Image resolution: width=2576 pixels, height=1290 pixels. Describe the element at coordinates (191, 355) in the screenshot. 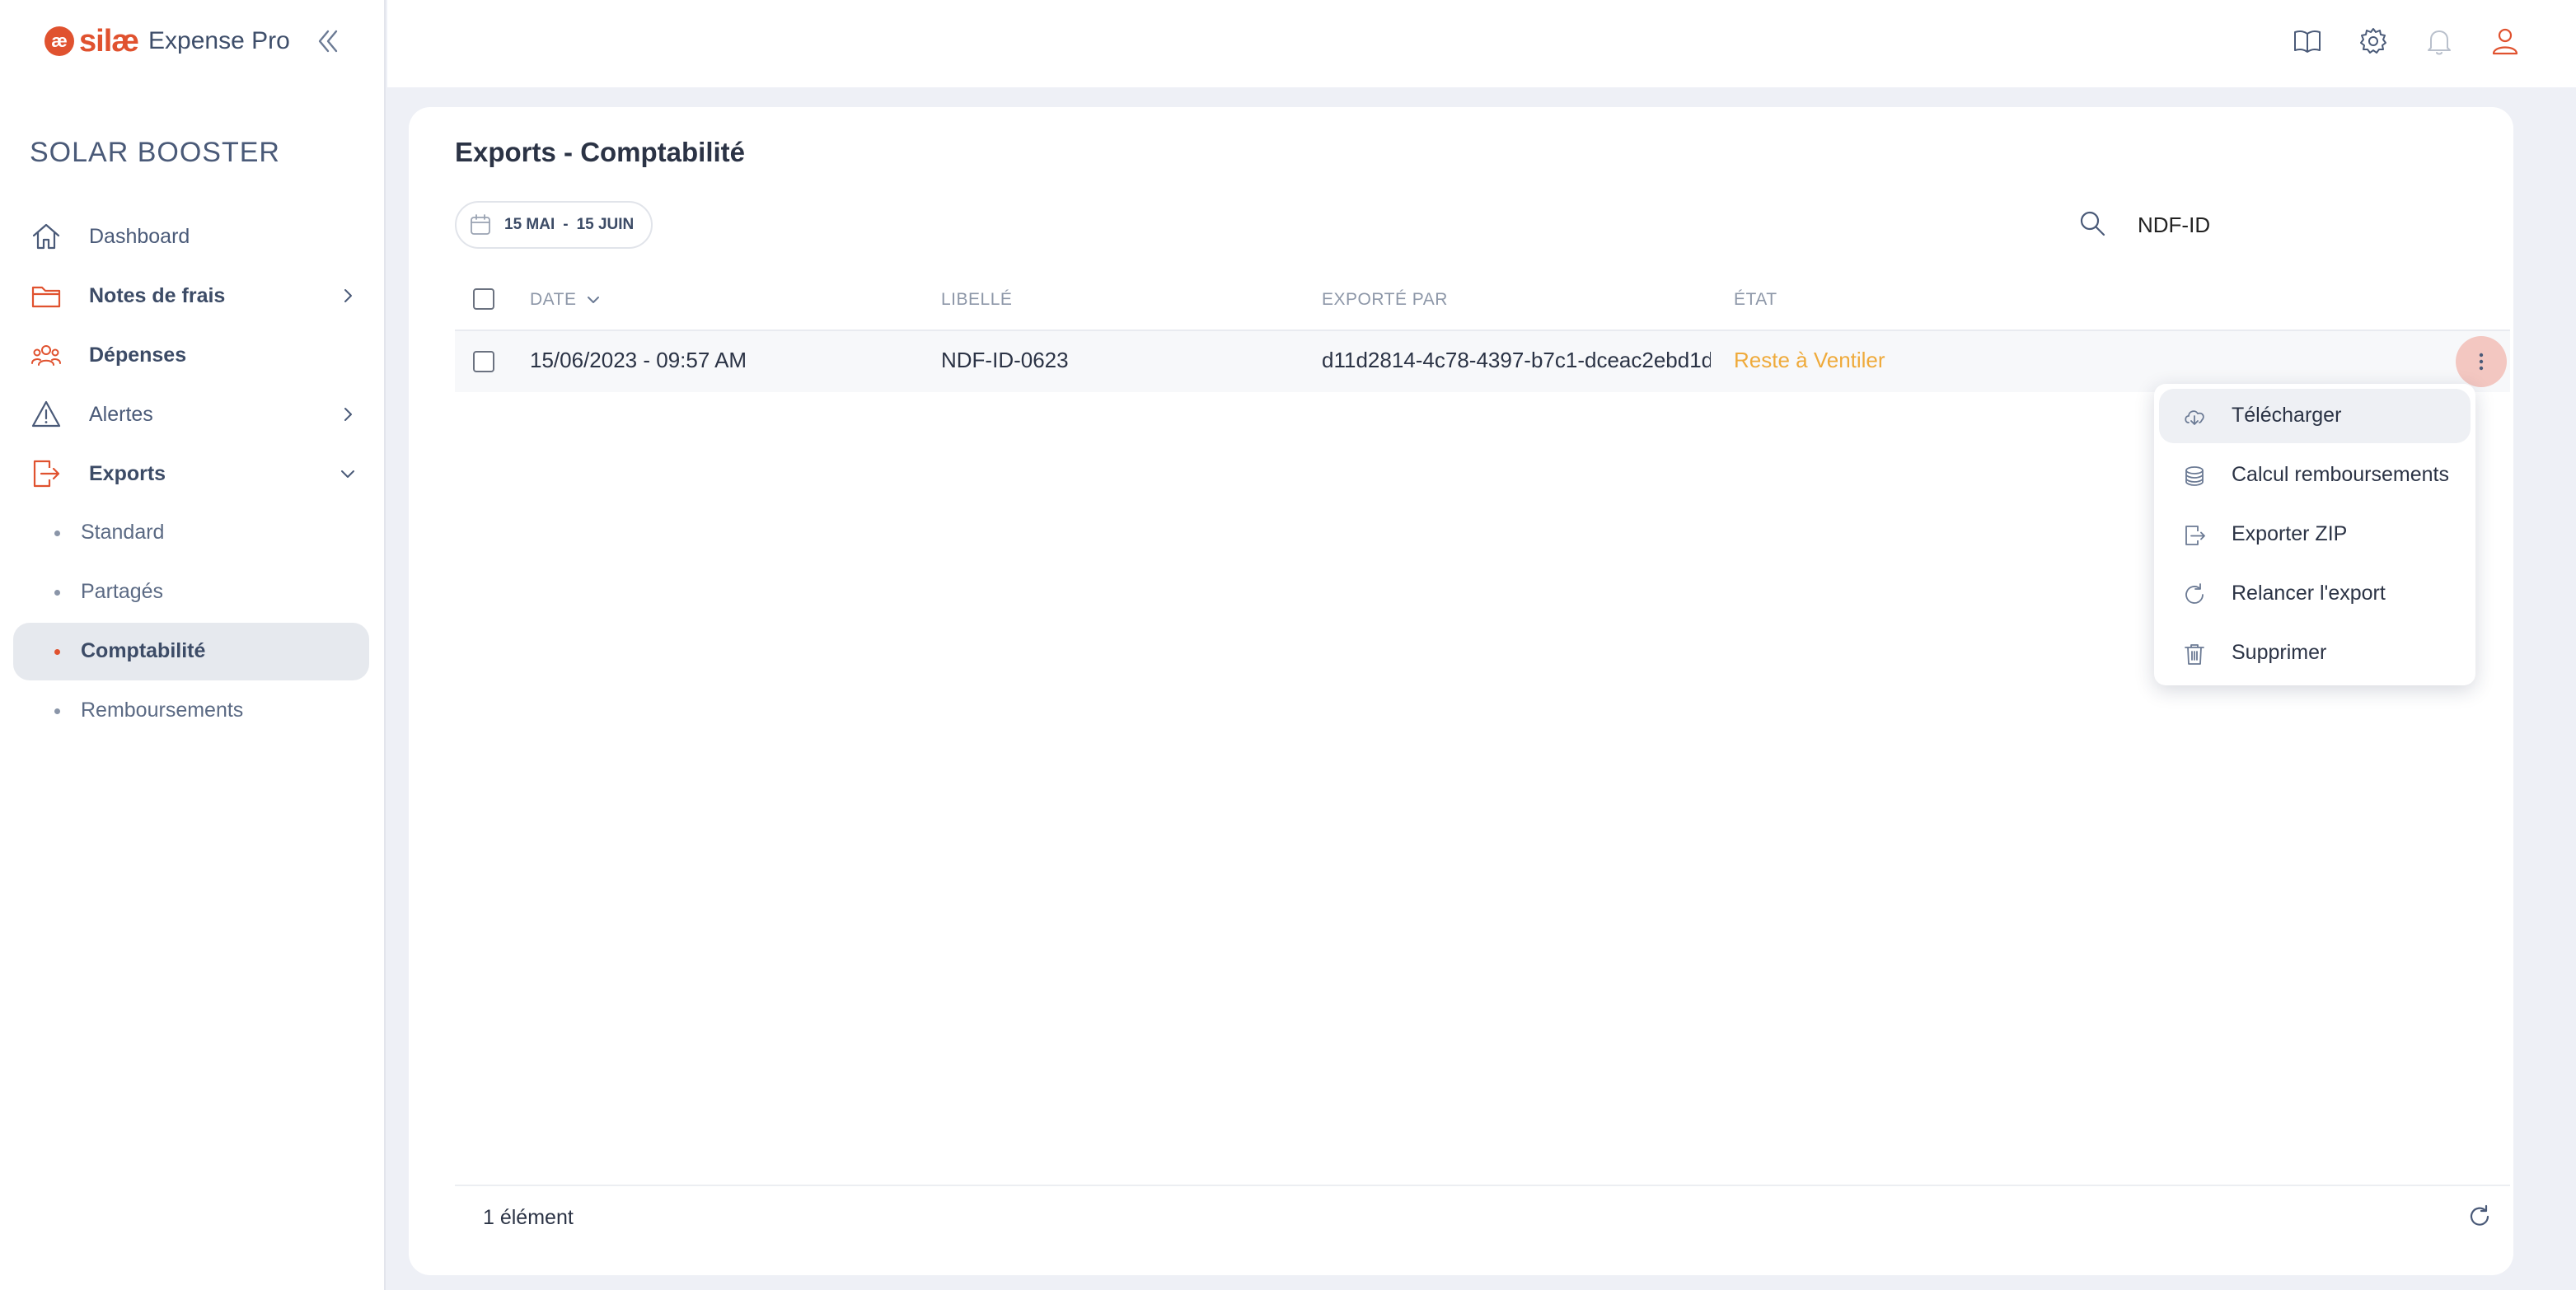

I see `sidebar-item-depenses: Dépenses` at that location.